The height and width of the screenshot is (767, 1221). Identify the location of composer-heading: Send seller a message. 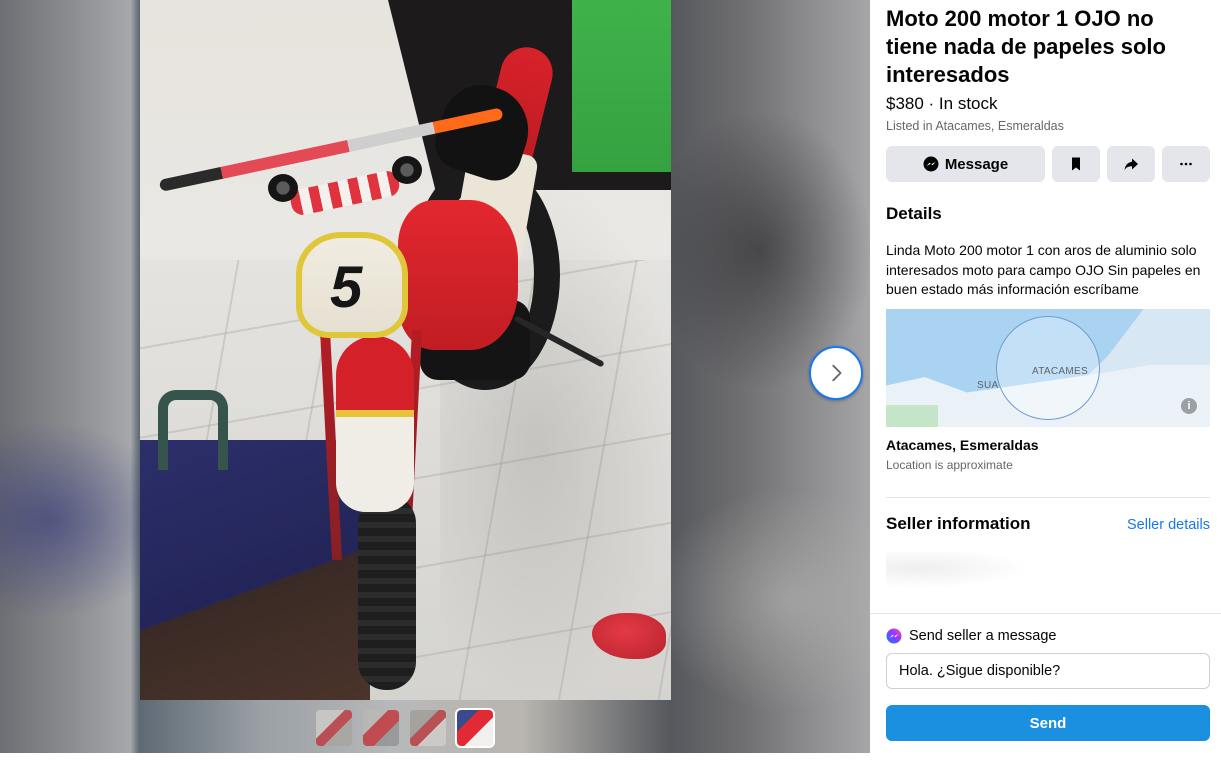
(983, 636).